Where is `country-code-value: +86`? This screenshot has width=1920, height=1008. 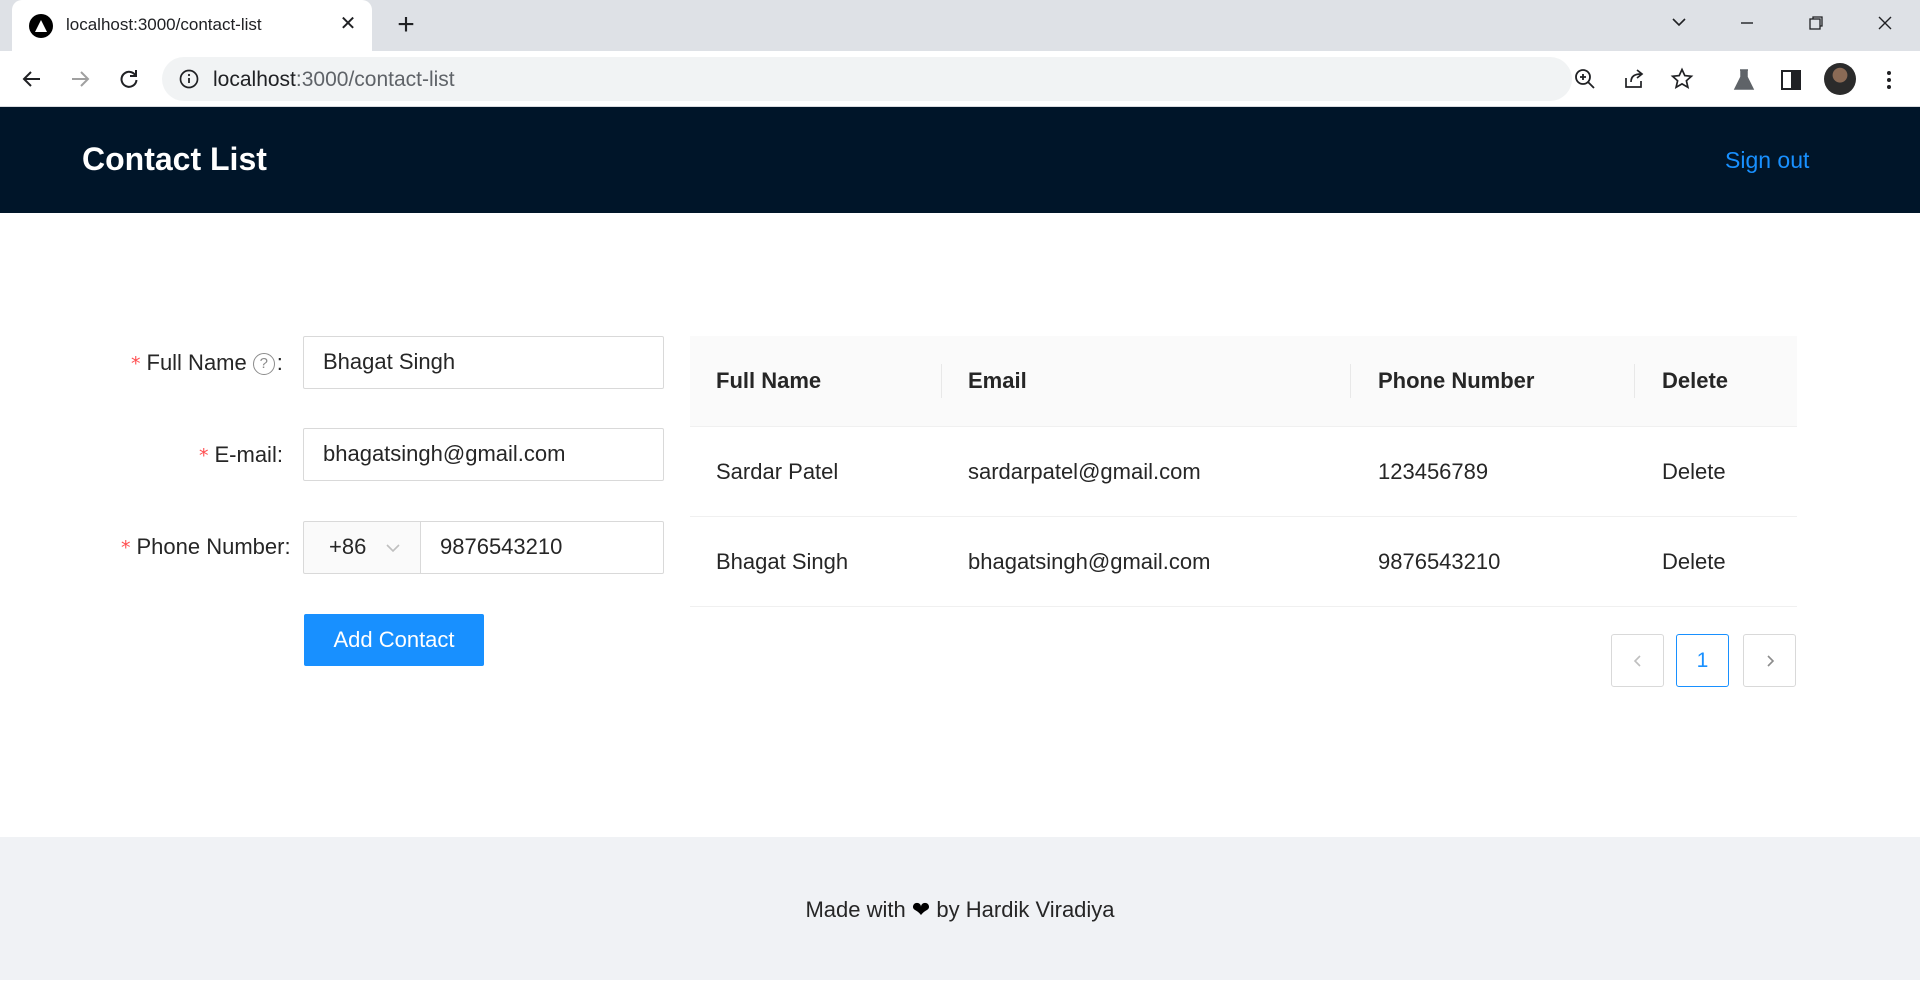 country-code-value: +86 is located at coordinates (348, 546).